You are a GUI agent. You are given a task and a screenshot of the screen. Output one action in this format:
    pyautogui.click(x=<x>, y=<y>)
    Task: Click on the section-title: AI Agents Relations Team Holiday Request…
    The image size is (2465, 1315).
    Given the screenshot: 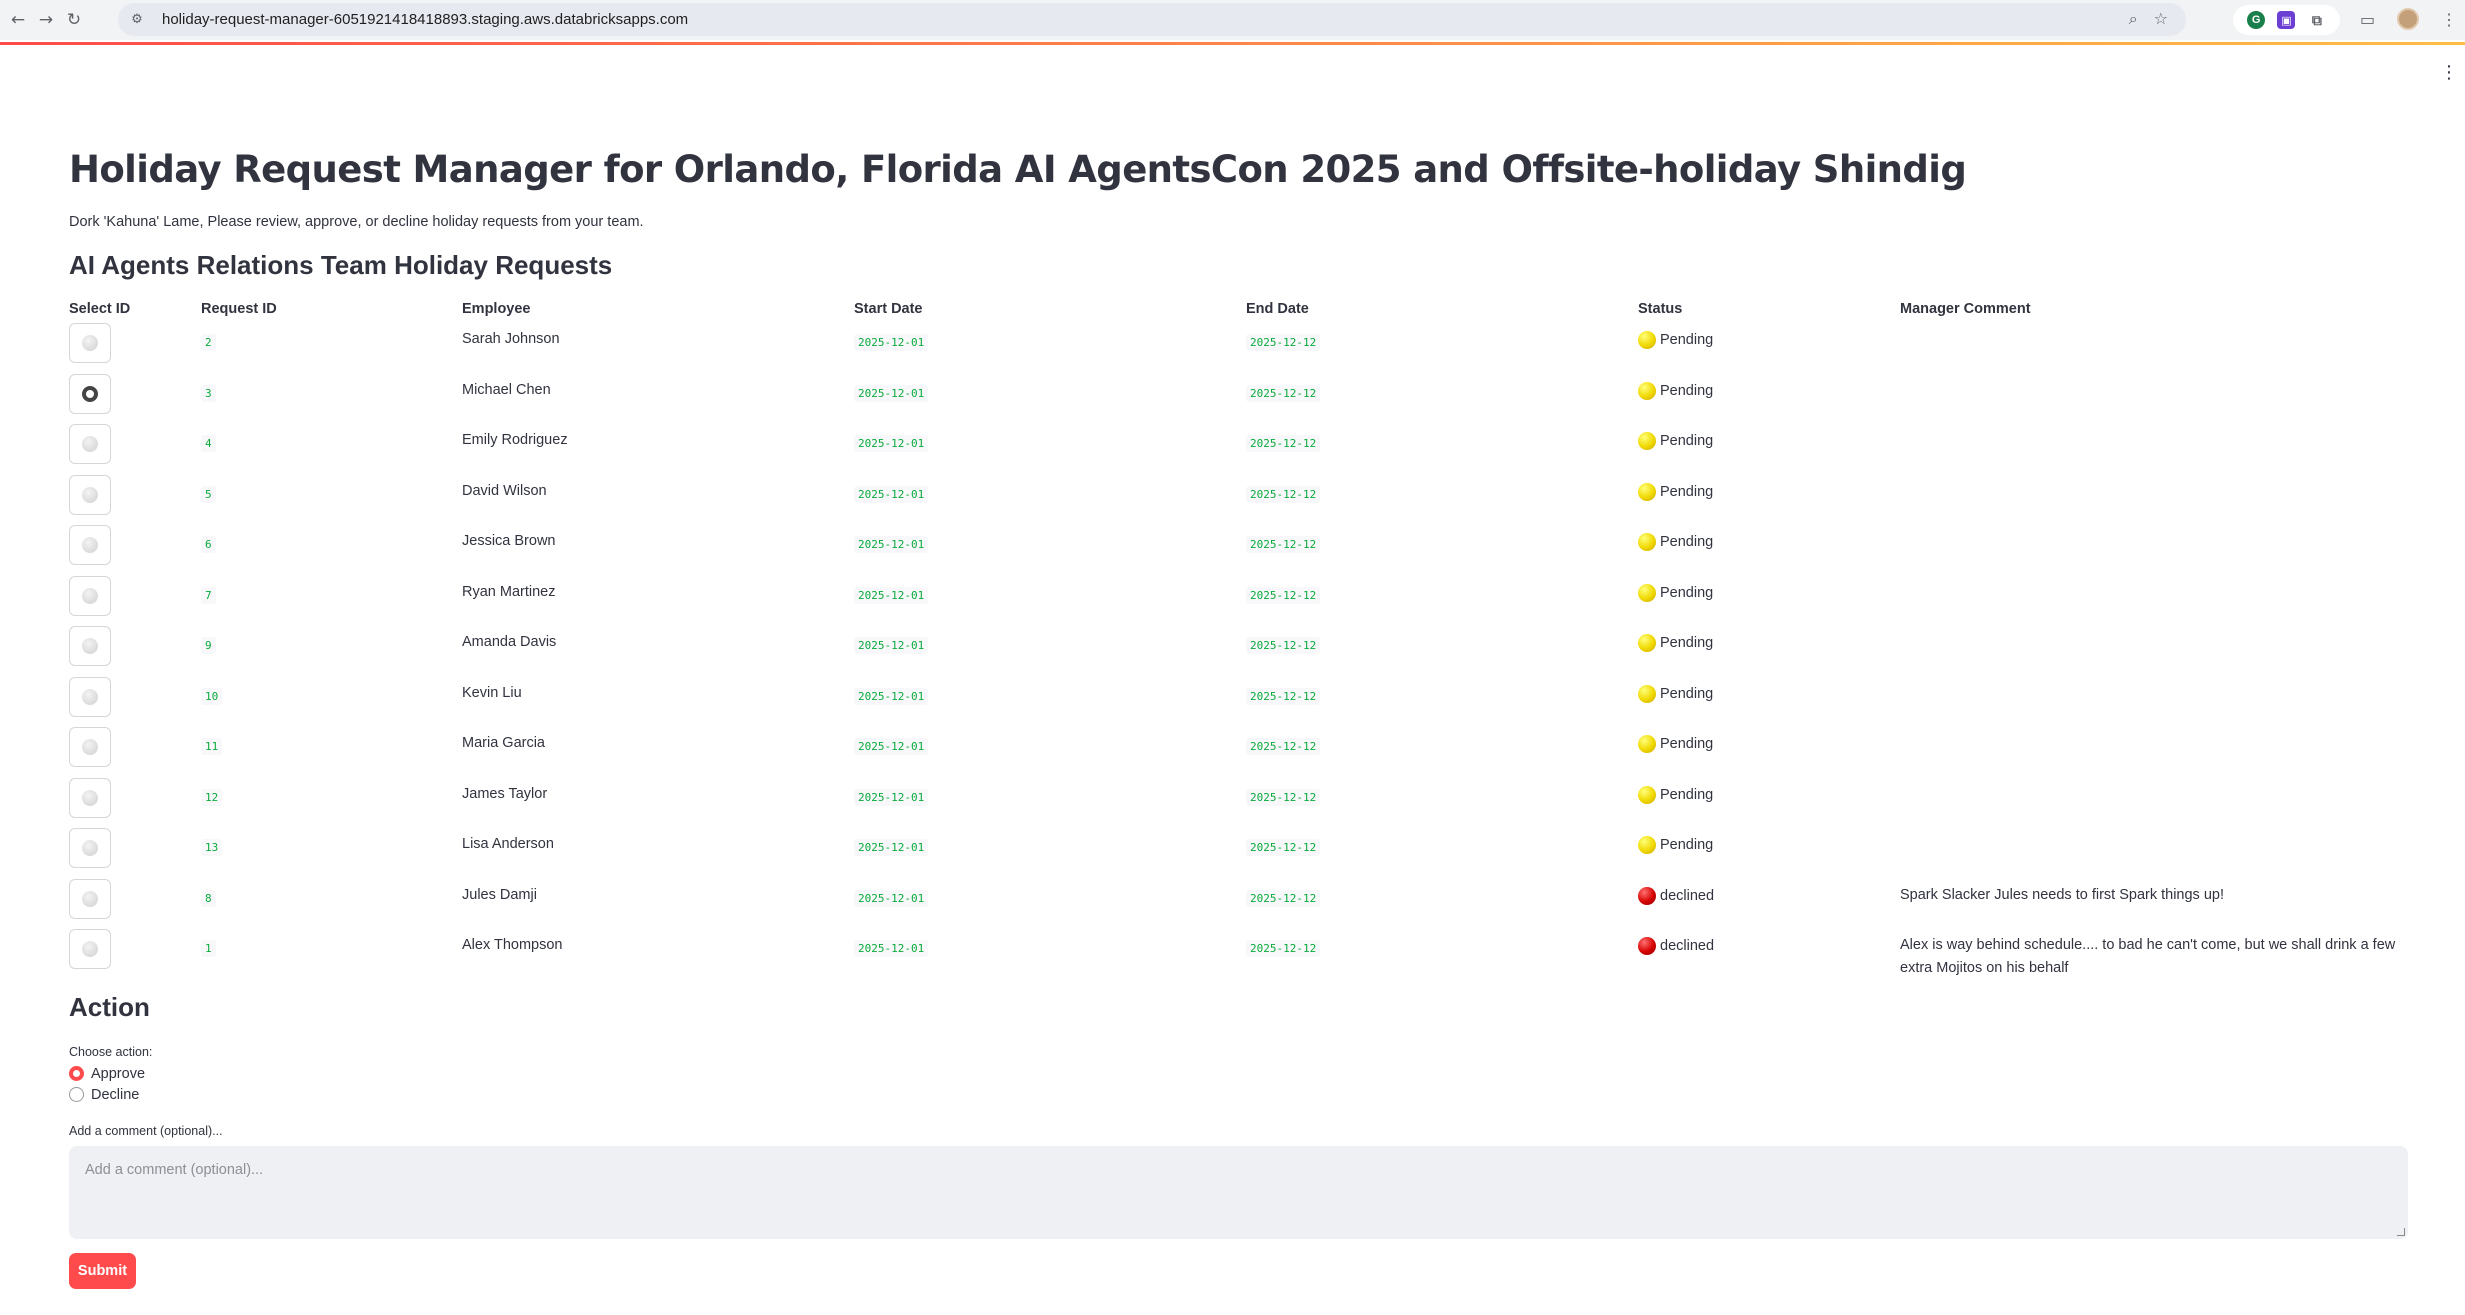 What is the action you would take?
    pyautogui.click(x=341, y=265)
    